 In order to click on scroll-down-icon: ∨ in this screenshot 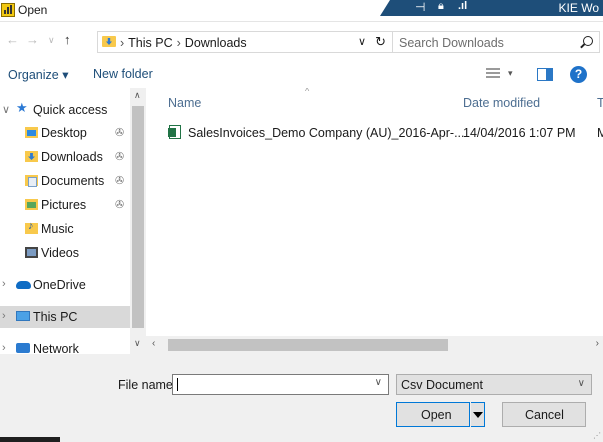, I will do `click(137, 343)`.